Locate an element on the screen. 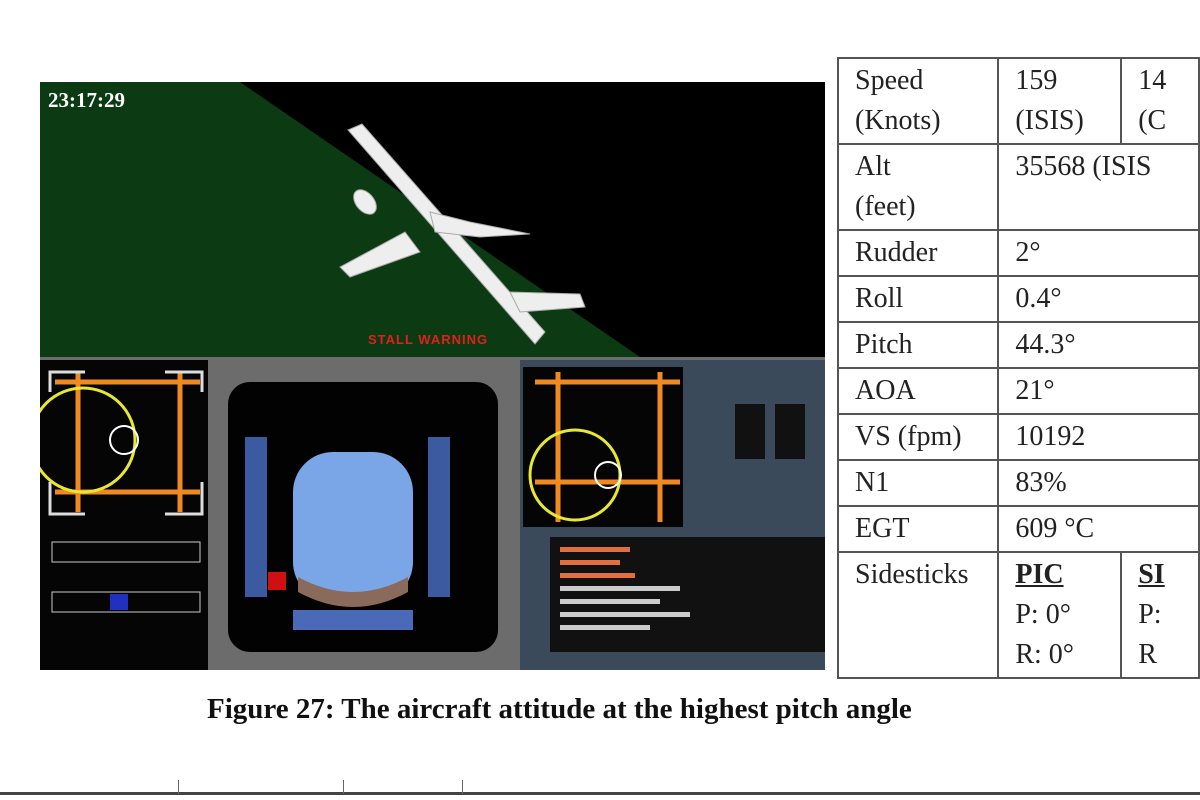 This screenshot has width=1200, height=800. table-row: EGT 609 °C is located at coordinates (1018, 529).